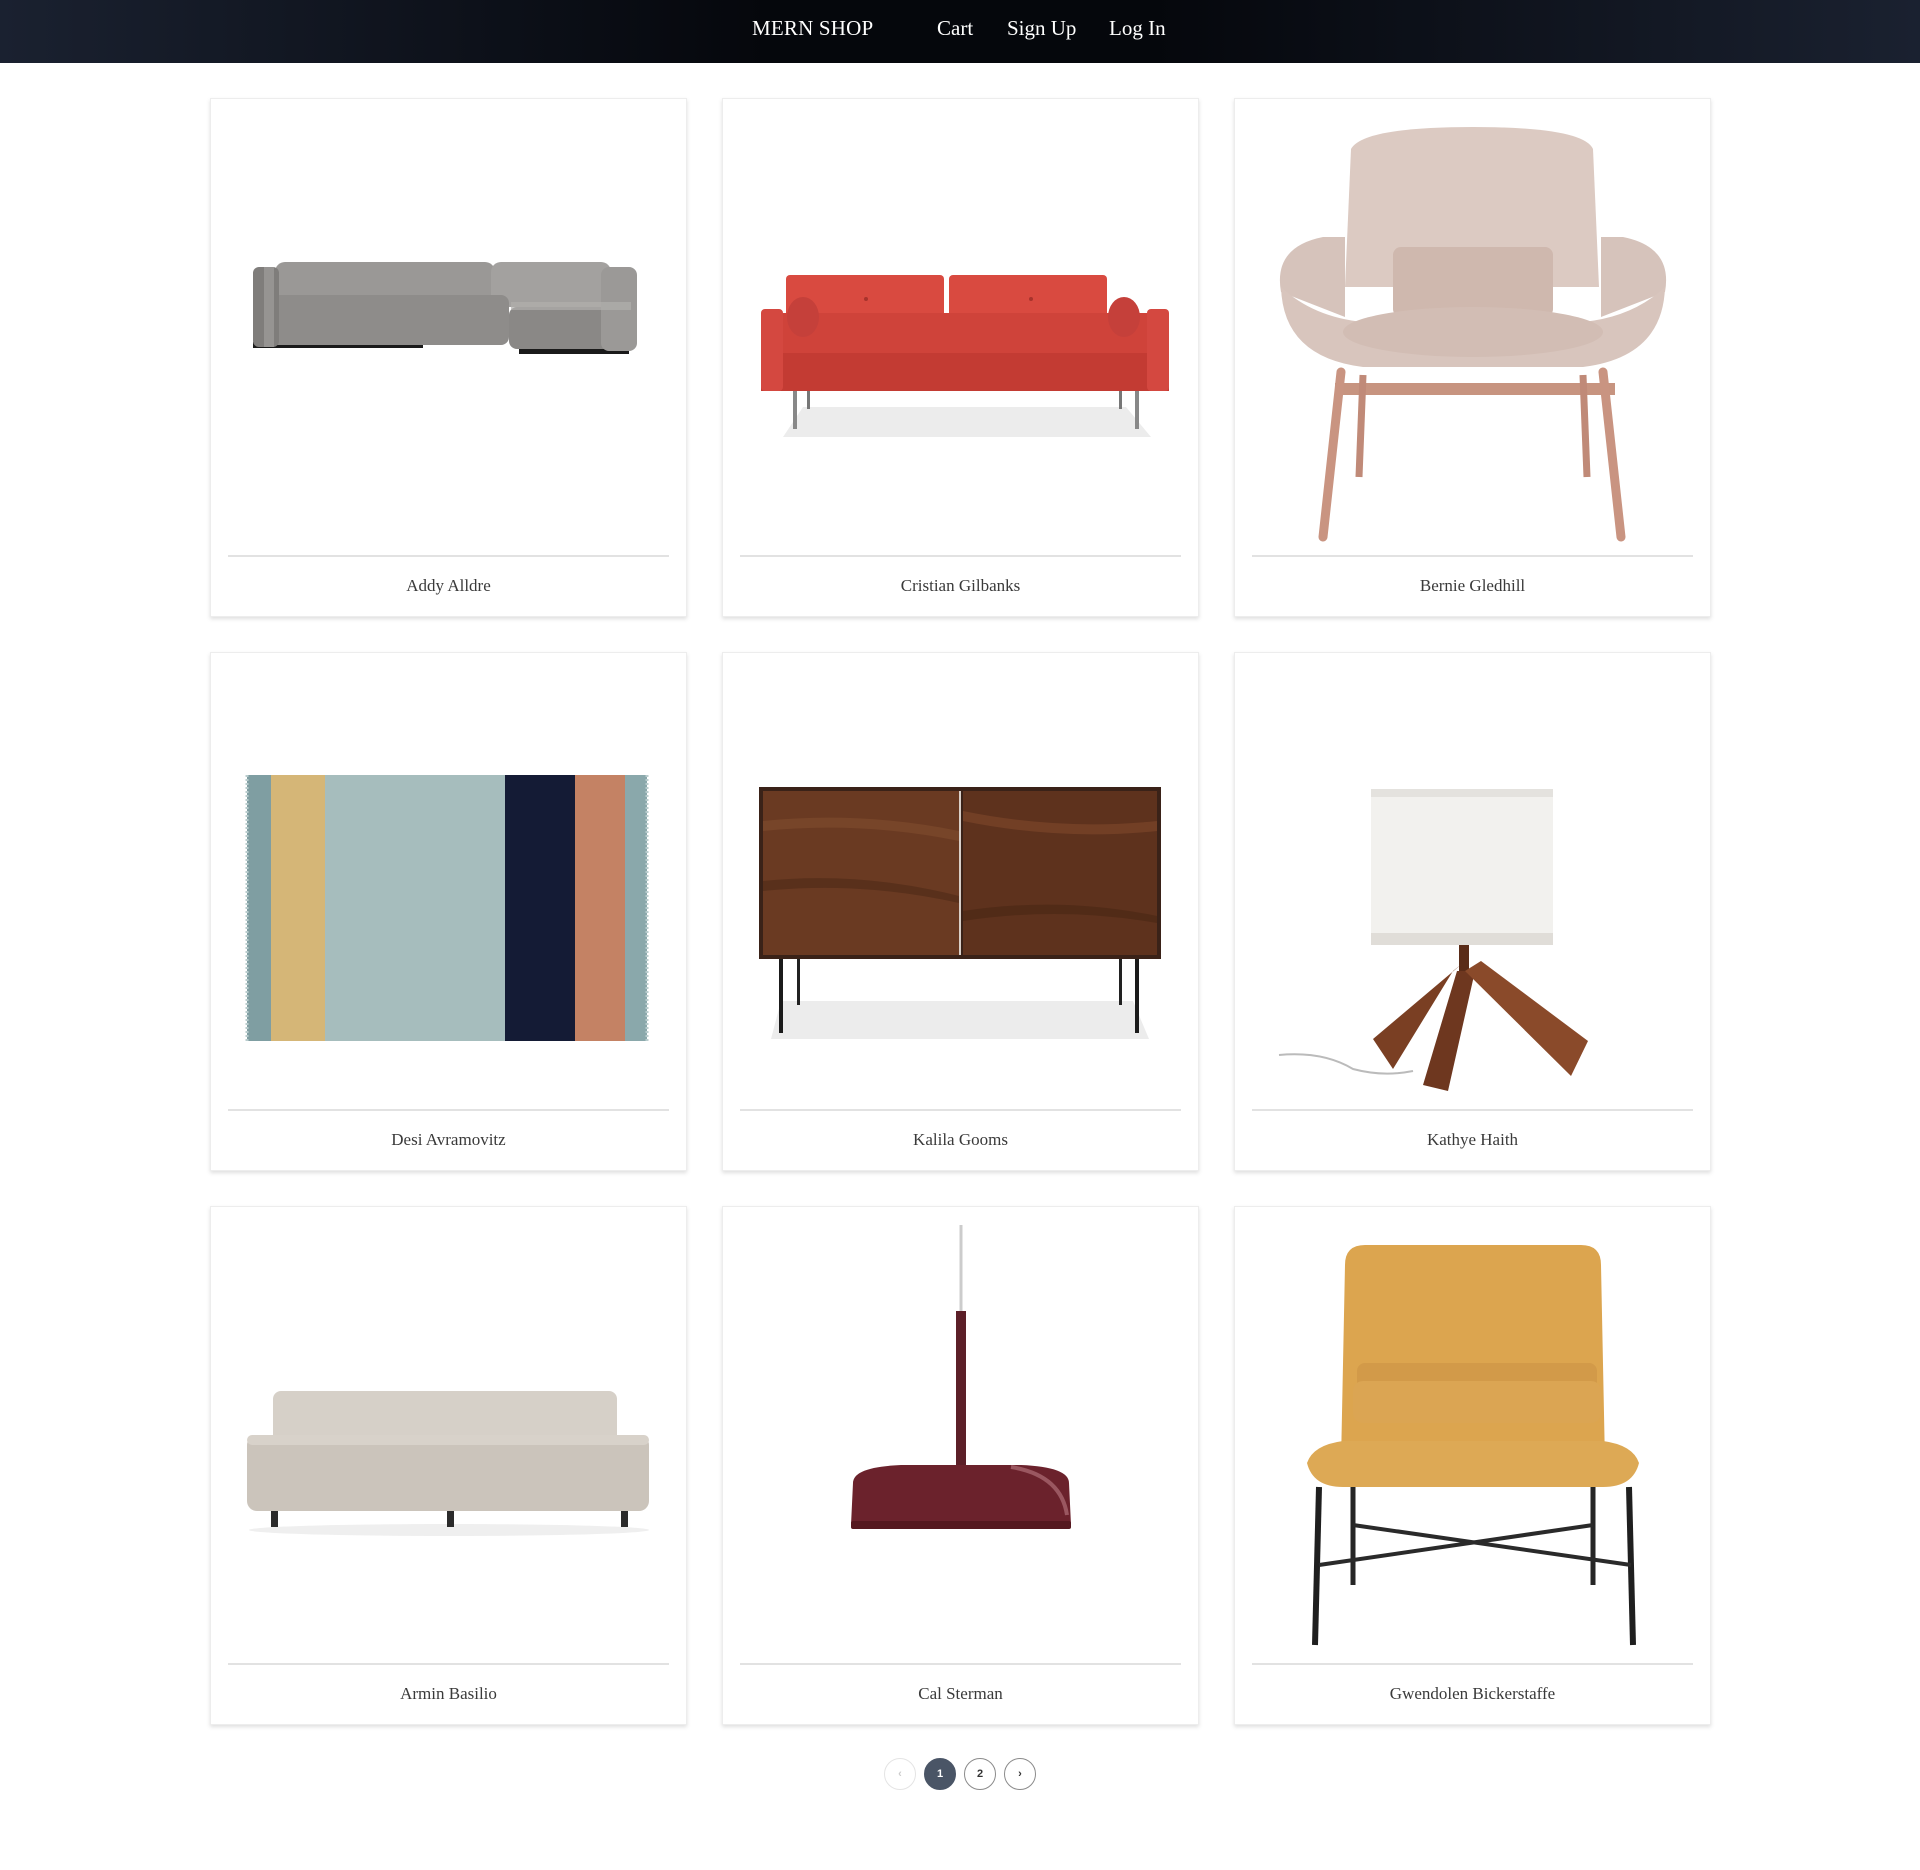 Image resolution: width=1920 pixels, height=1870 pixels. Describe the element at coordinates (449, 336) in the screenshot. I see `product-image-sectional-sofa` at that location.